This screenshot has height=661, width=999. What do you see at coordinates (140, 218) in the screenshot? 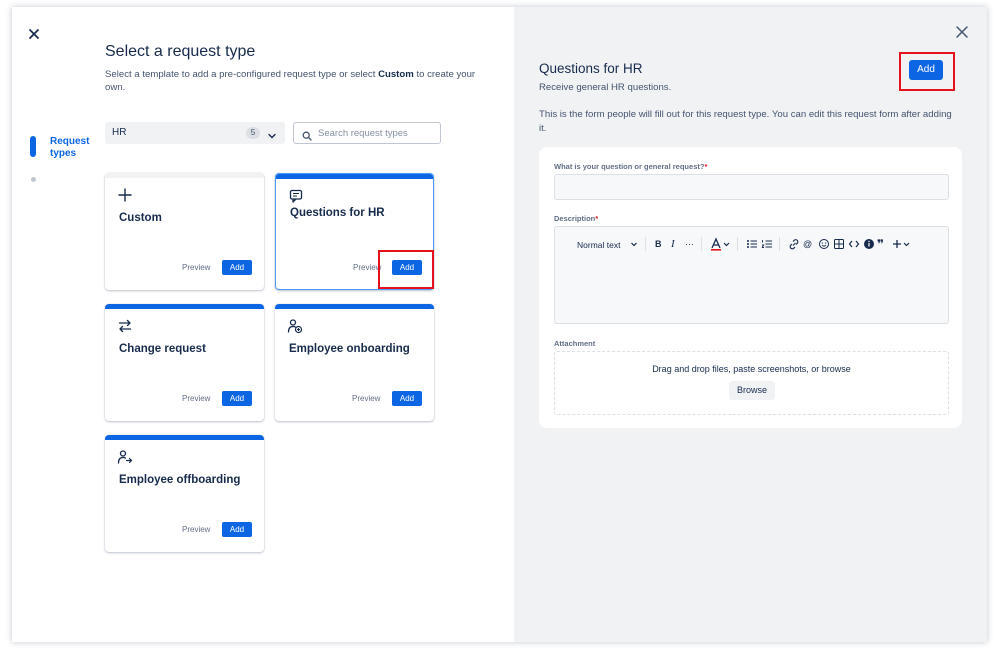
I see `card-title: Custom` at bounding box center [140, 218].